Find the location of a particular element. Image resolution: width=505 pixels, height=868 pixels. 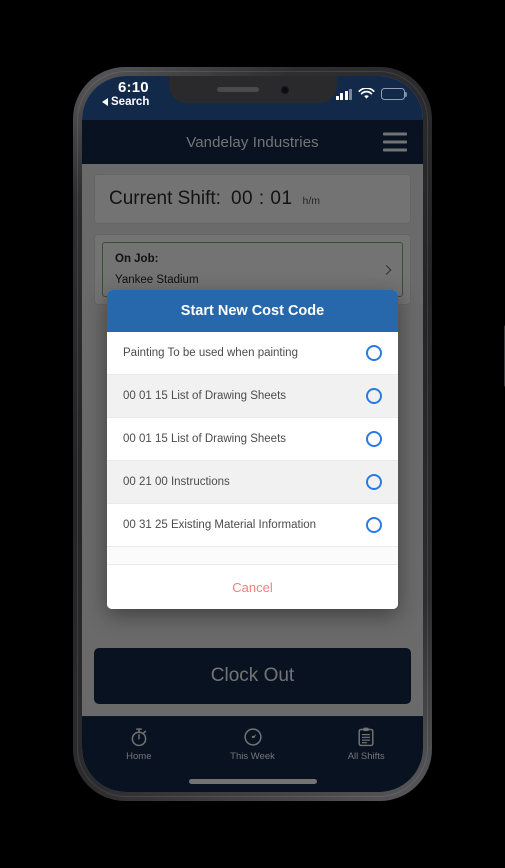

device-notch is located at coordinates (252, 89).